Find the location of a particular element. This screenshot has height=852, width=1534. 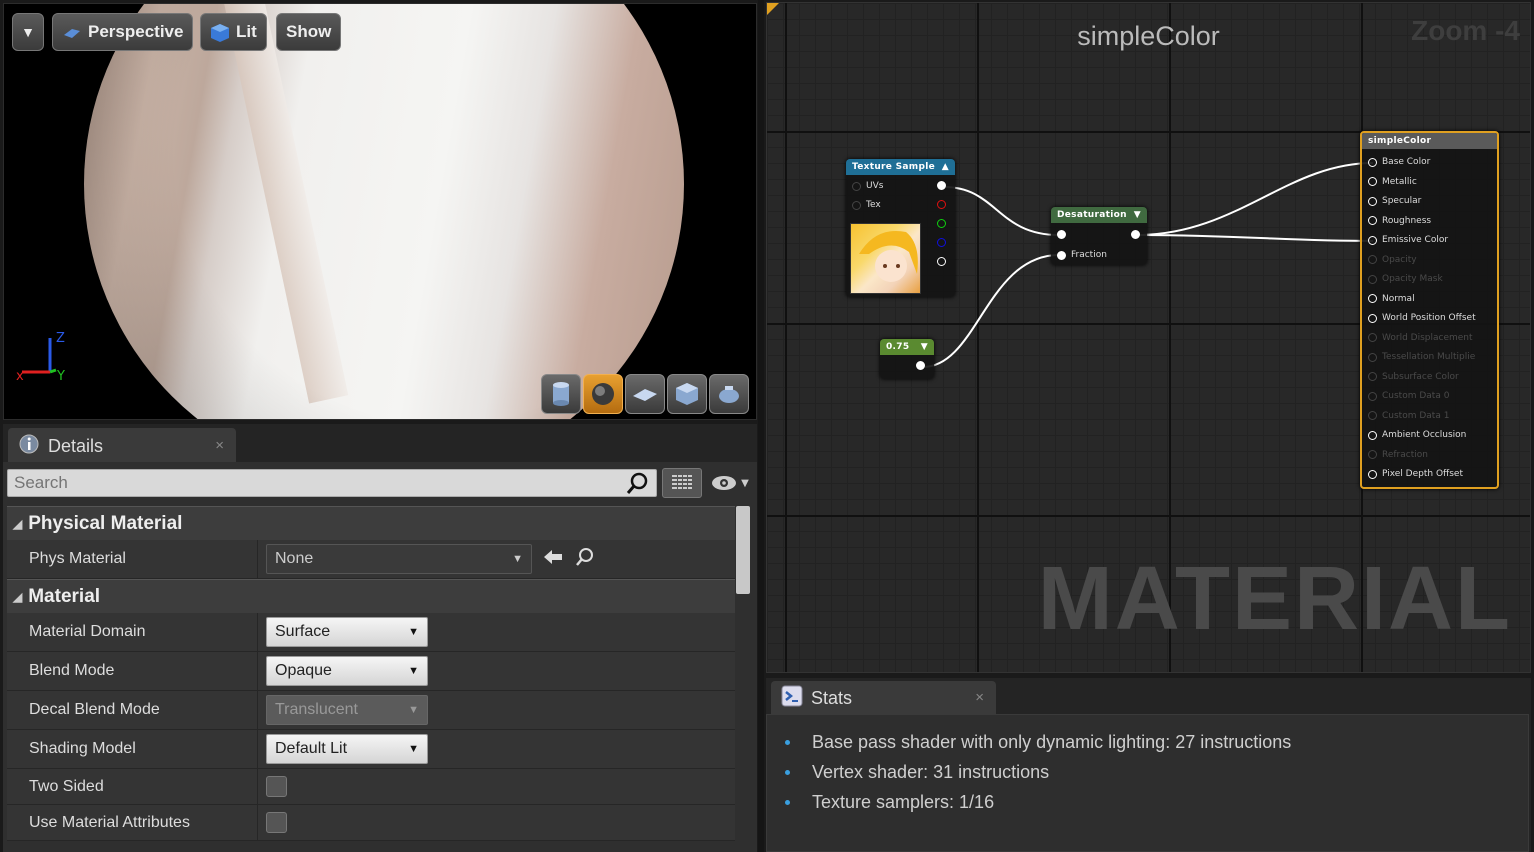

texture-sample-node: Texture Sample ▲ UVs Tex is located at coordinates (900, 228).